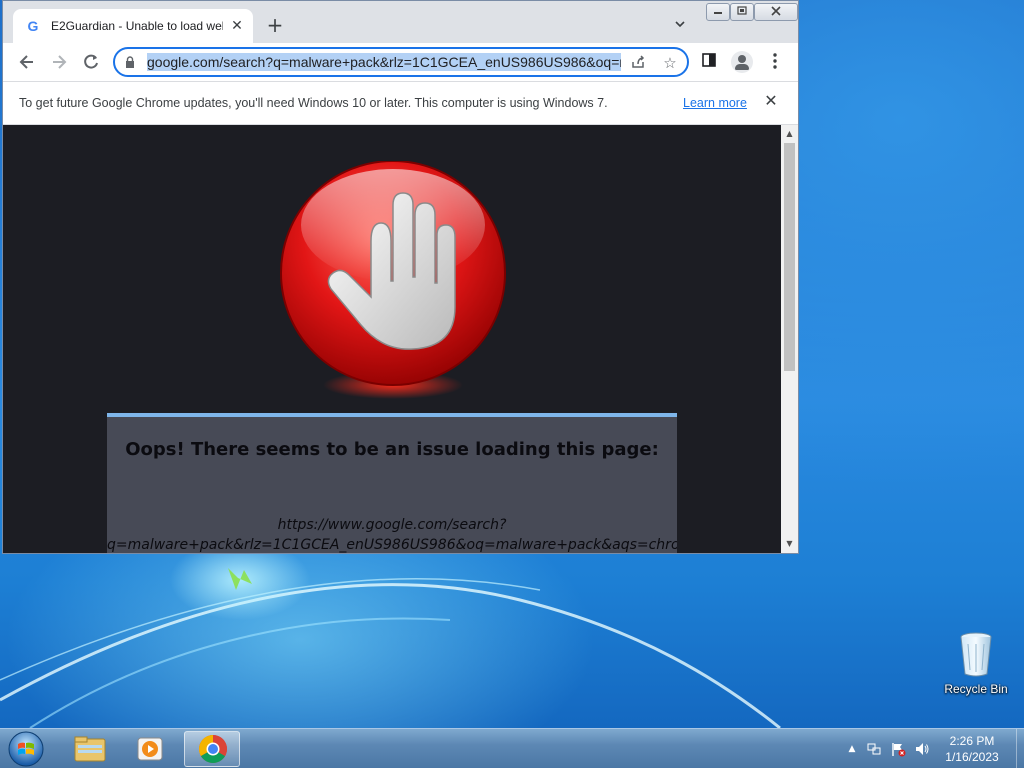 This screenshot has height=768, width=1024. What do you see at coordinates (976, 689) in the screenshot?
I see `recycle-bin-label: Recycle Bin` at bounding box center [976, 689].